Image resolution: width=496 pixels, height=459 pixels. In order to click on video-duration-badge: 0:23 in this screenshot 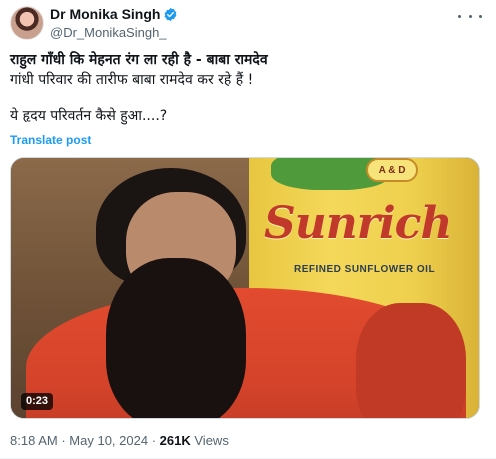, I will do `click(37, 401)`.